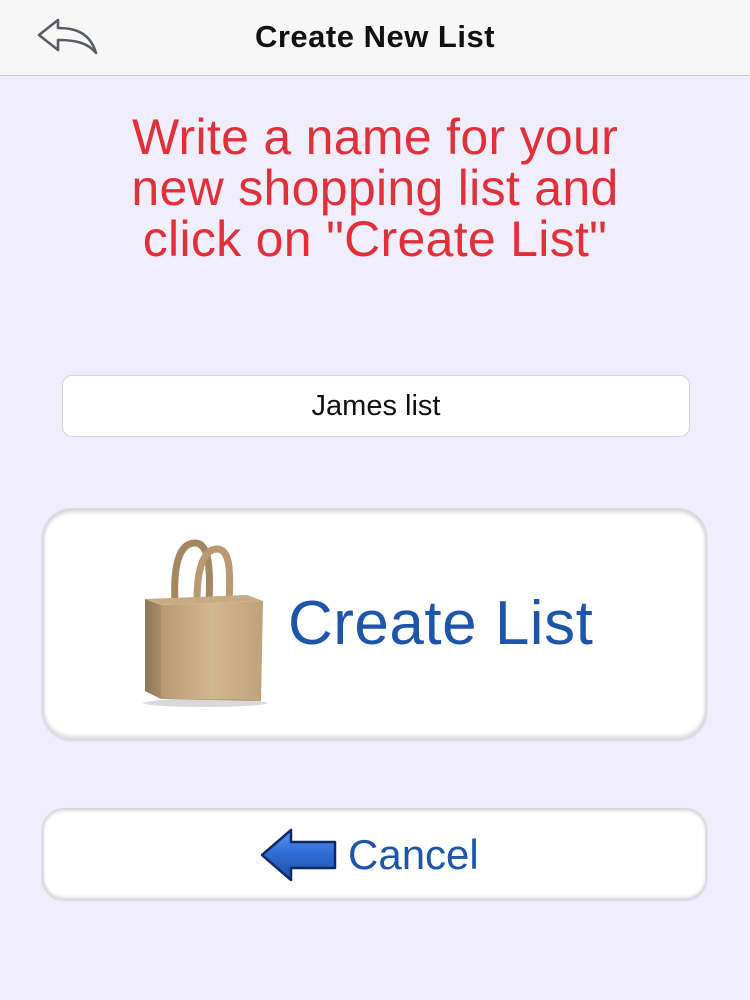  I want to click on instruction-line-2: new shopping list and, so click(375, 188).